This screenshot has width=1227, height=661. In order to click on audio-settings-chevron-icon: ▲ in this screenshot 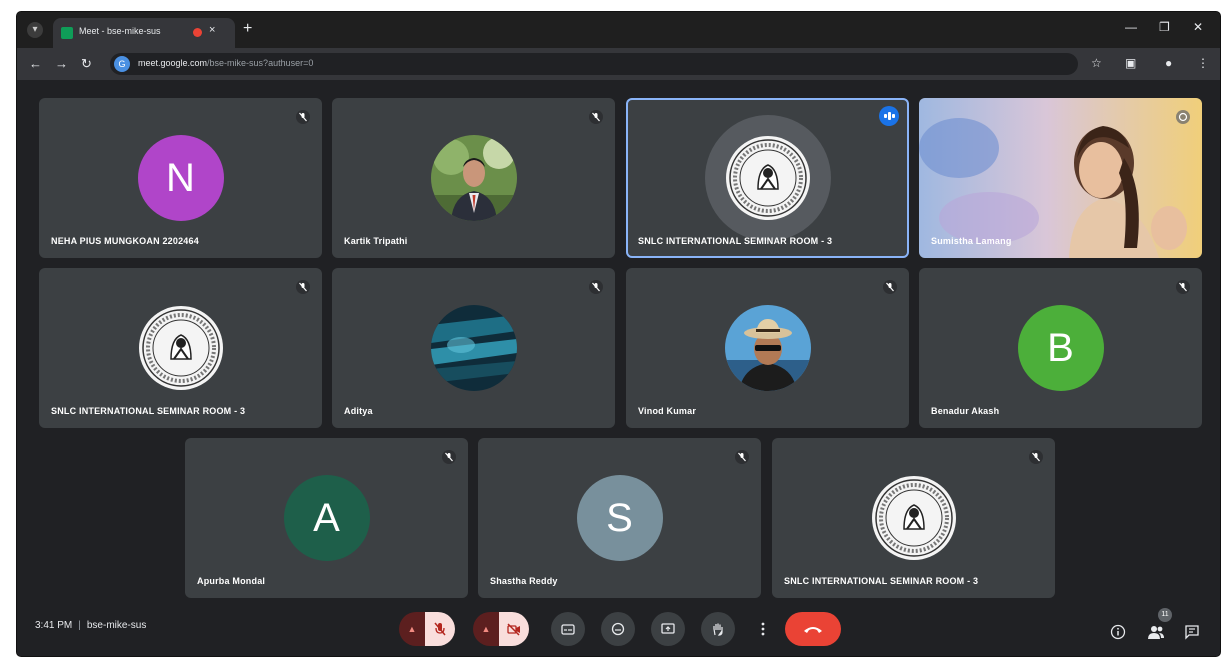, I will do `click(412, 629)`.